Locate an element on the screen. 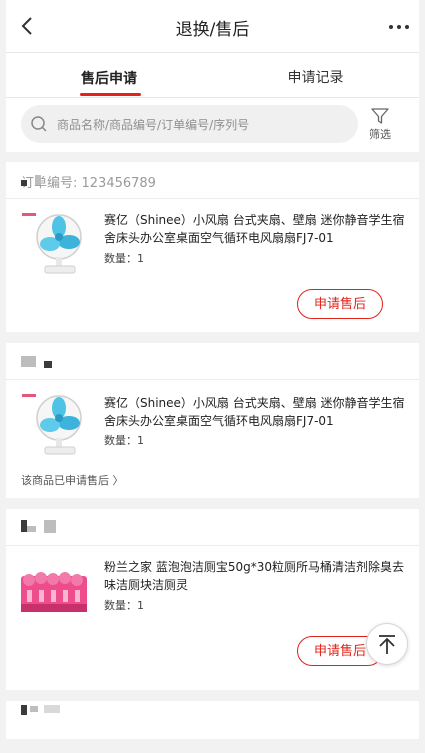 The width and height of the screenshot is (425, 753). filter-label: 筛选 is located at coordinates (380, 134).